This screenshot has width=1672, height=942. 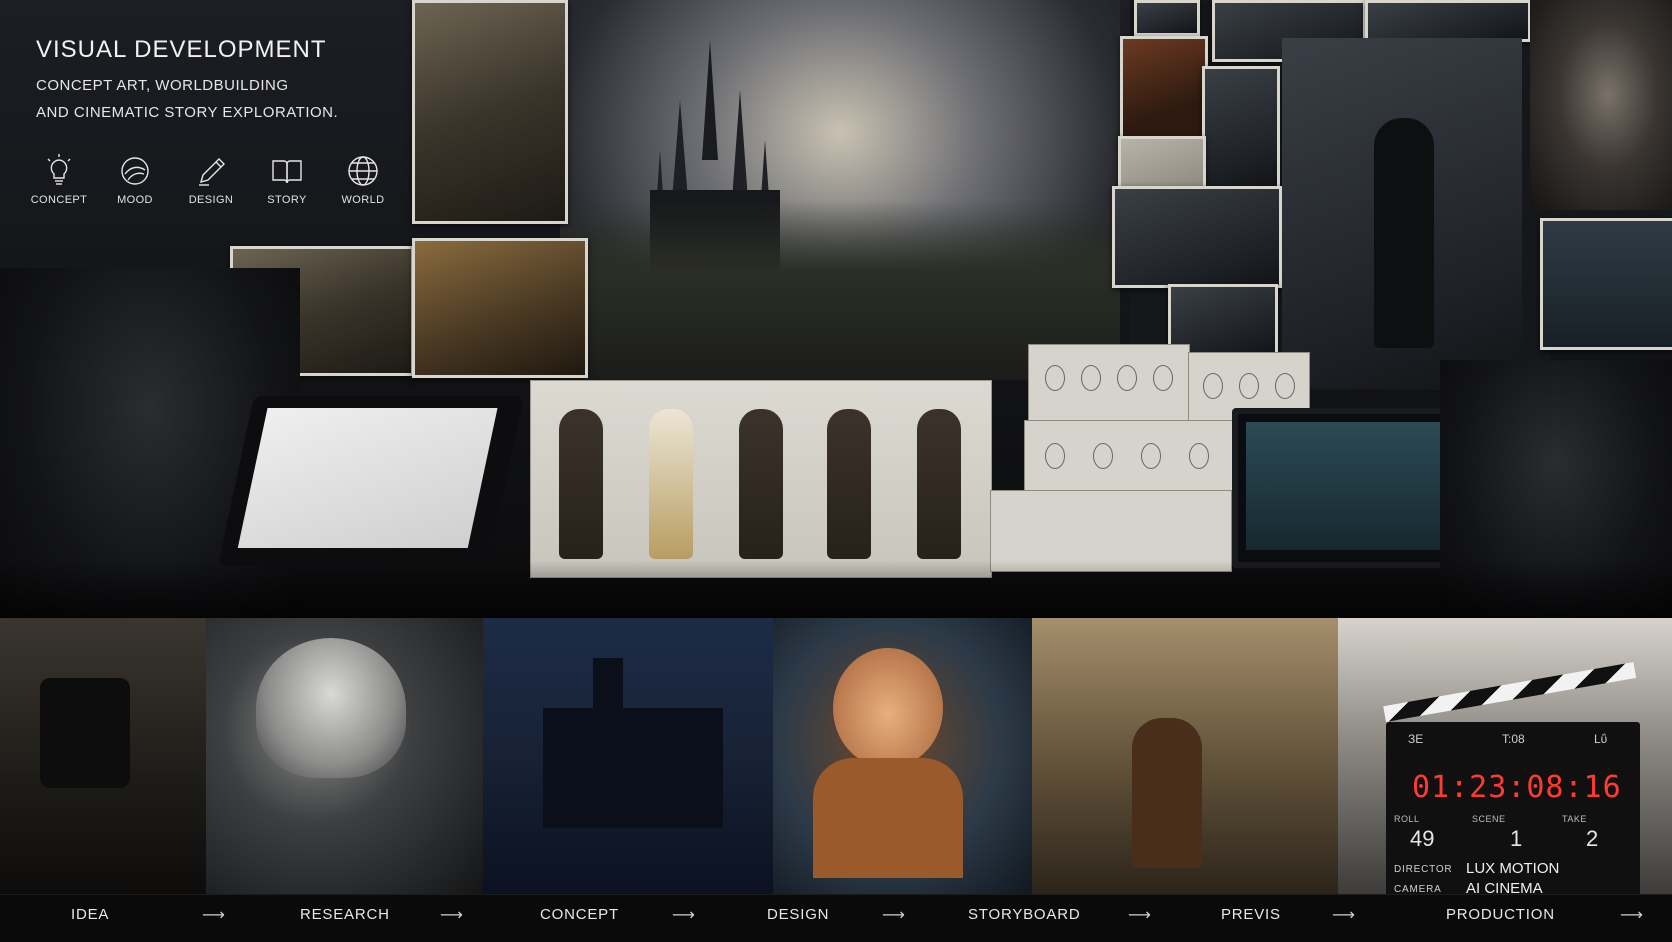 I want to click on creature-portrait, so click(x=1601, y=105).